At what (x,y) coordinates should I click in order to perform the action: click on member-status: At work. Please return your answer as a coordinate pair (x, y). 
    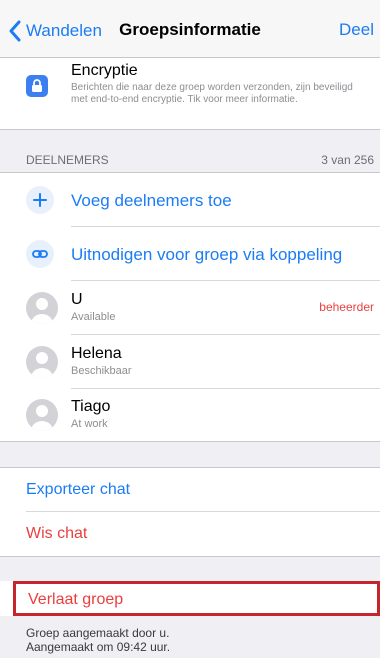
    Looking at the image, I should click on (89, 424).